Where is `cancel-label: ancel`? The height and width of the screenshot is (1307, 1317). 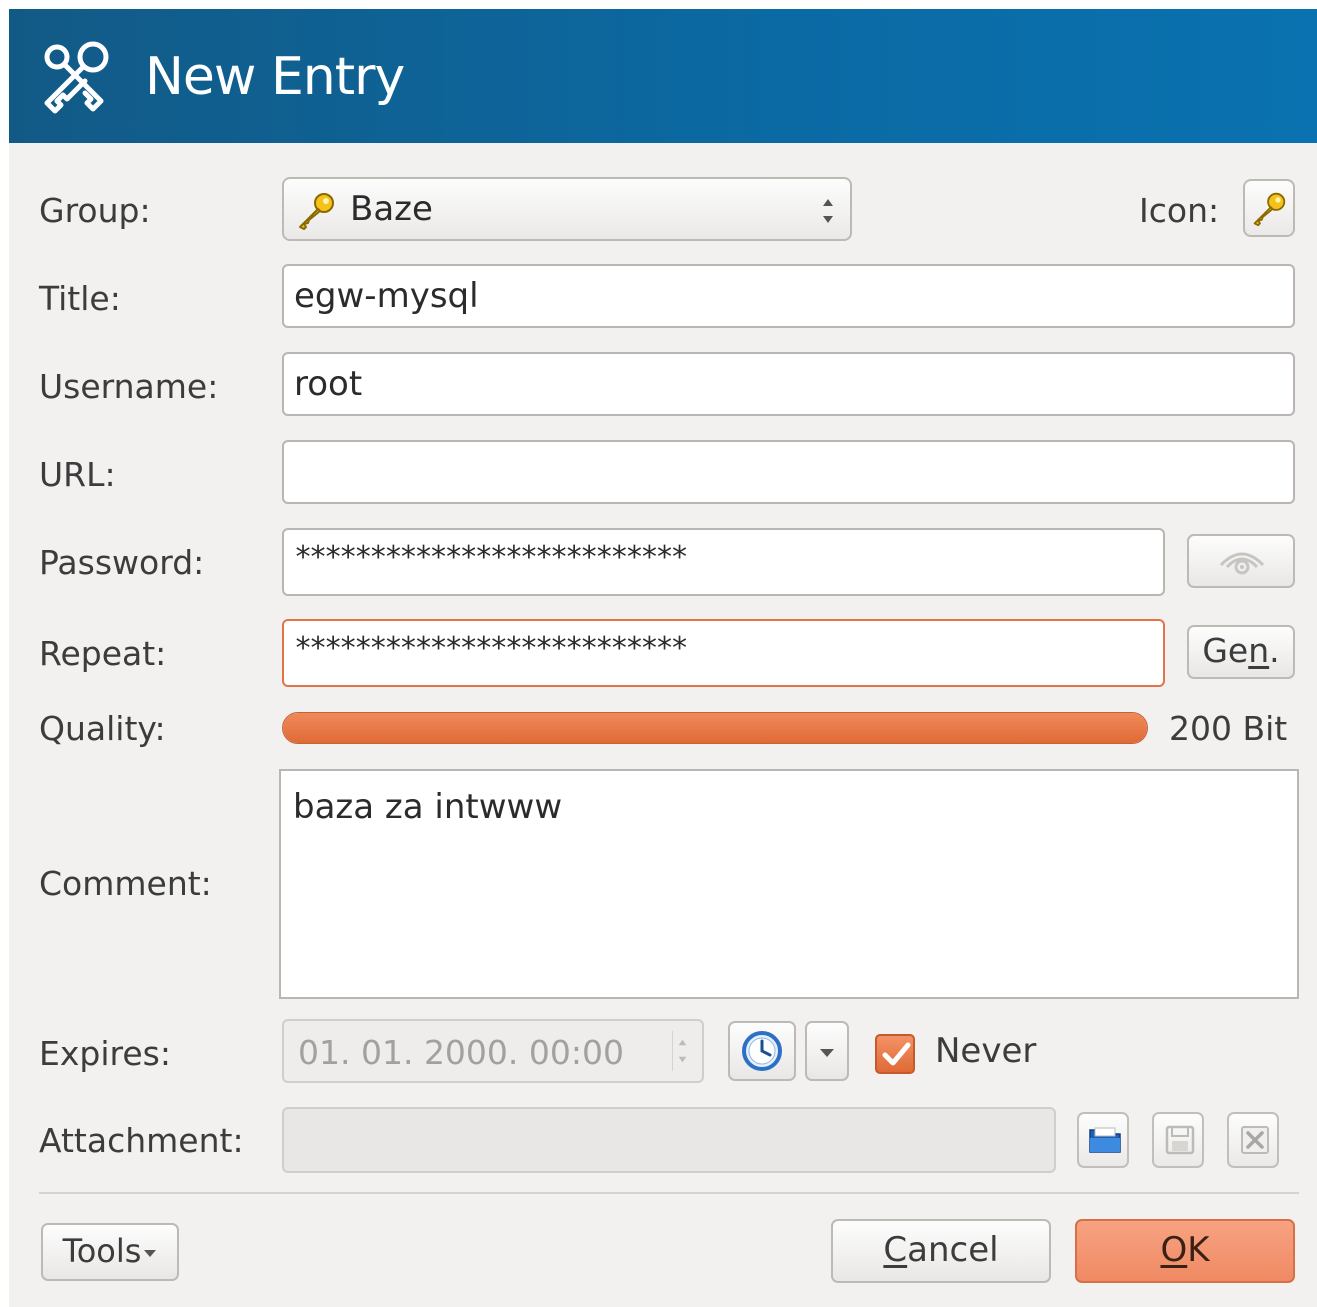
cancel-label: ancel is located at coordinates (953, 1250).